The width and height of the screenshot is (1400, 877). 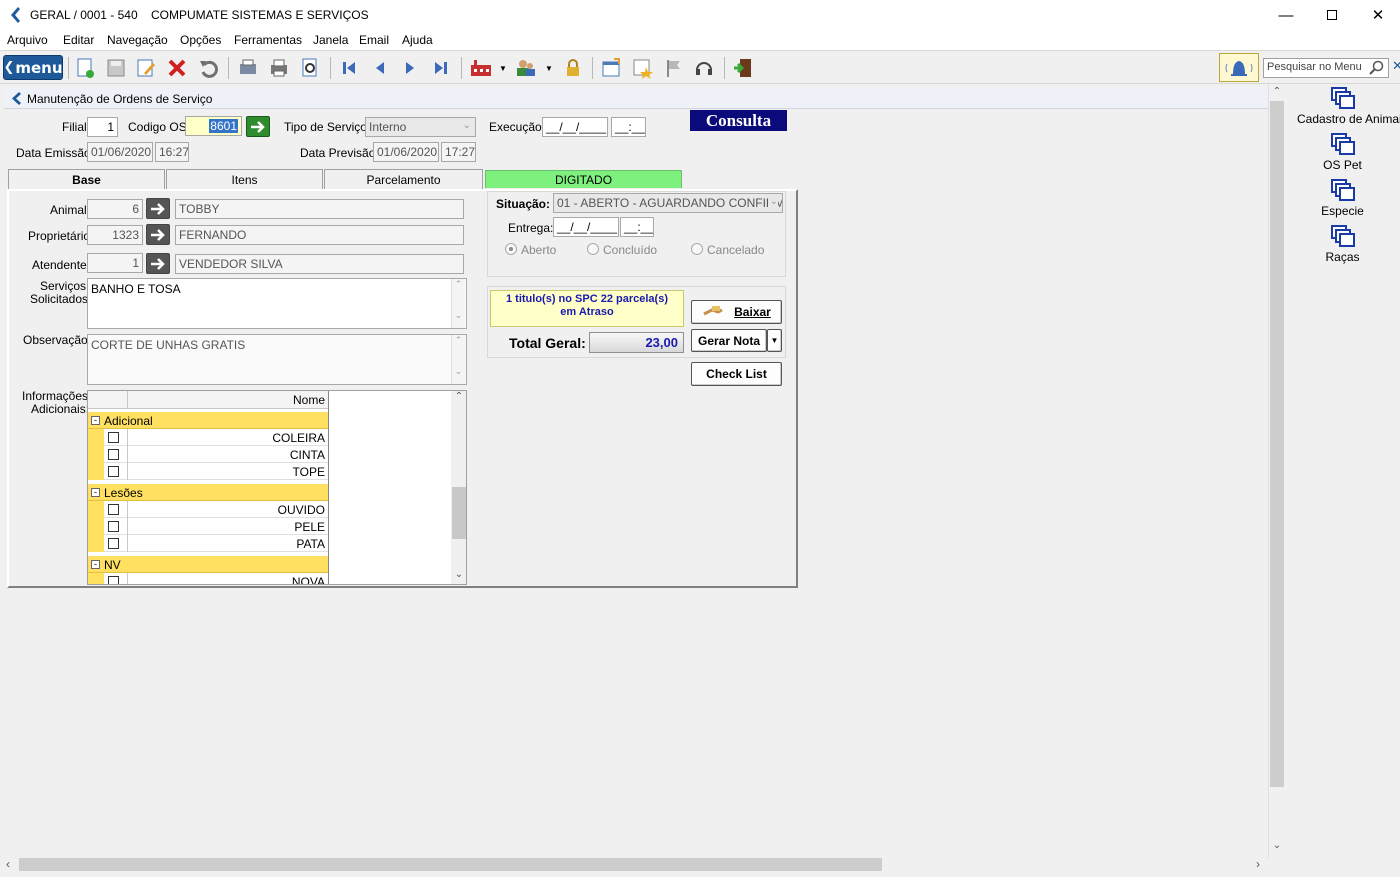 What do you see at coordinates (244, 179) in the screenshot?
I see `tab-itens: Itens` at bounding box center [244, 179].